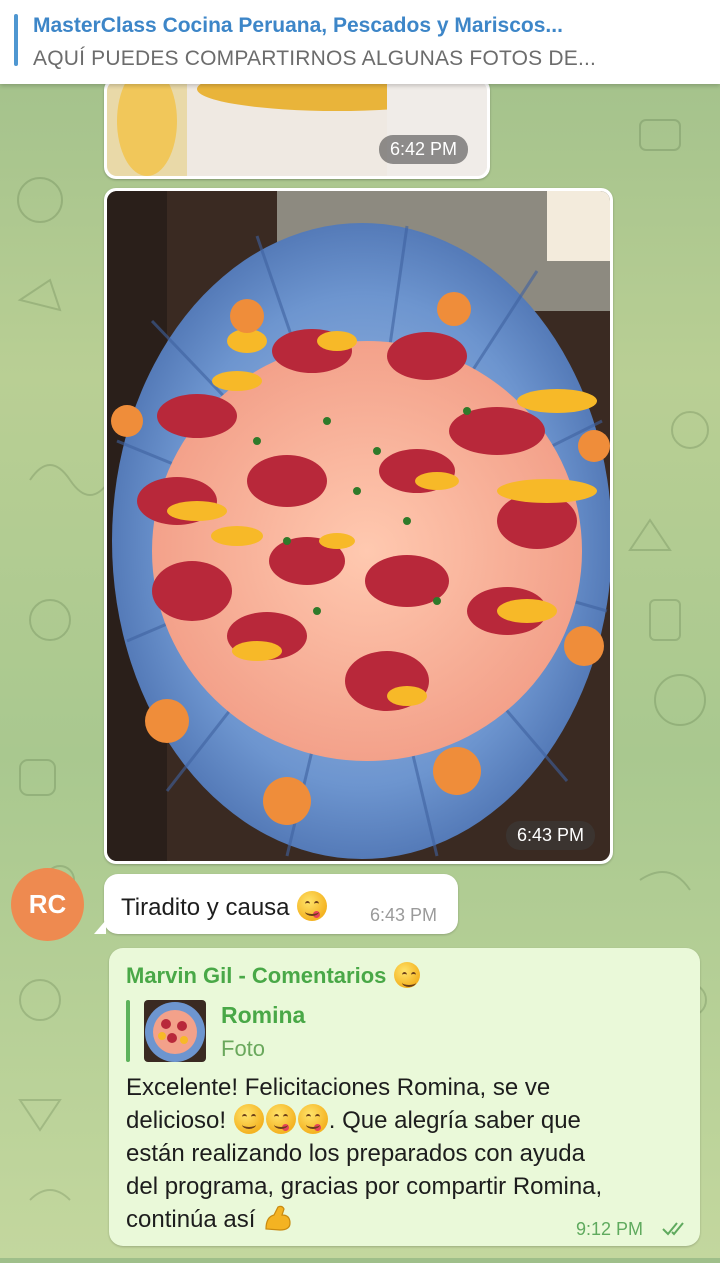 The width and height of the screenshot is (720, 1263). Describe the element at coordinates (610, 1229) in the screenshot. I see `message-timestamp: 9:12 PM` at that location.